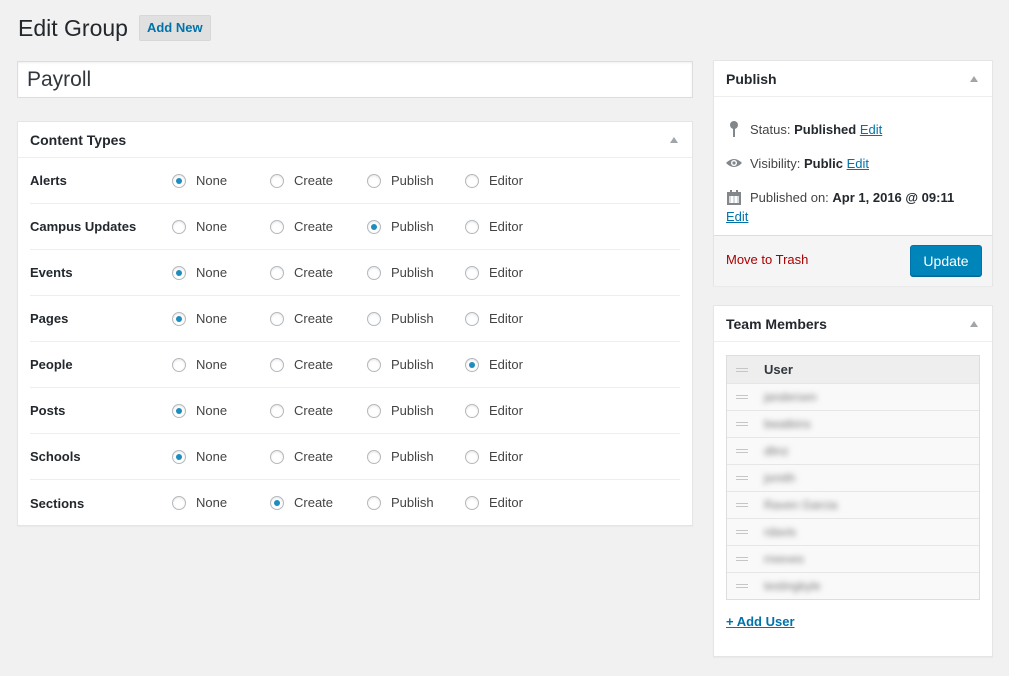 The image size is (1009, 676). Describe the element at coordinates (853, 531) in the screenshot. I see `user-row: rdavis` at that location.